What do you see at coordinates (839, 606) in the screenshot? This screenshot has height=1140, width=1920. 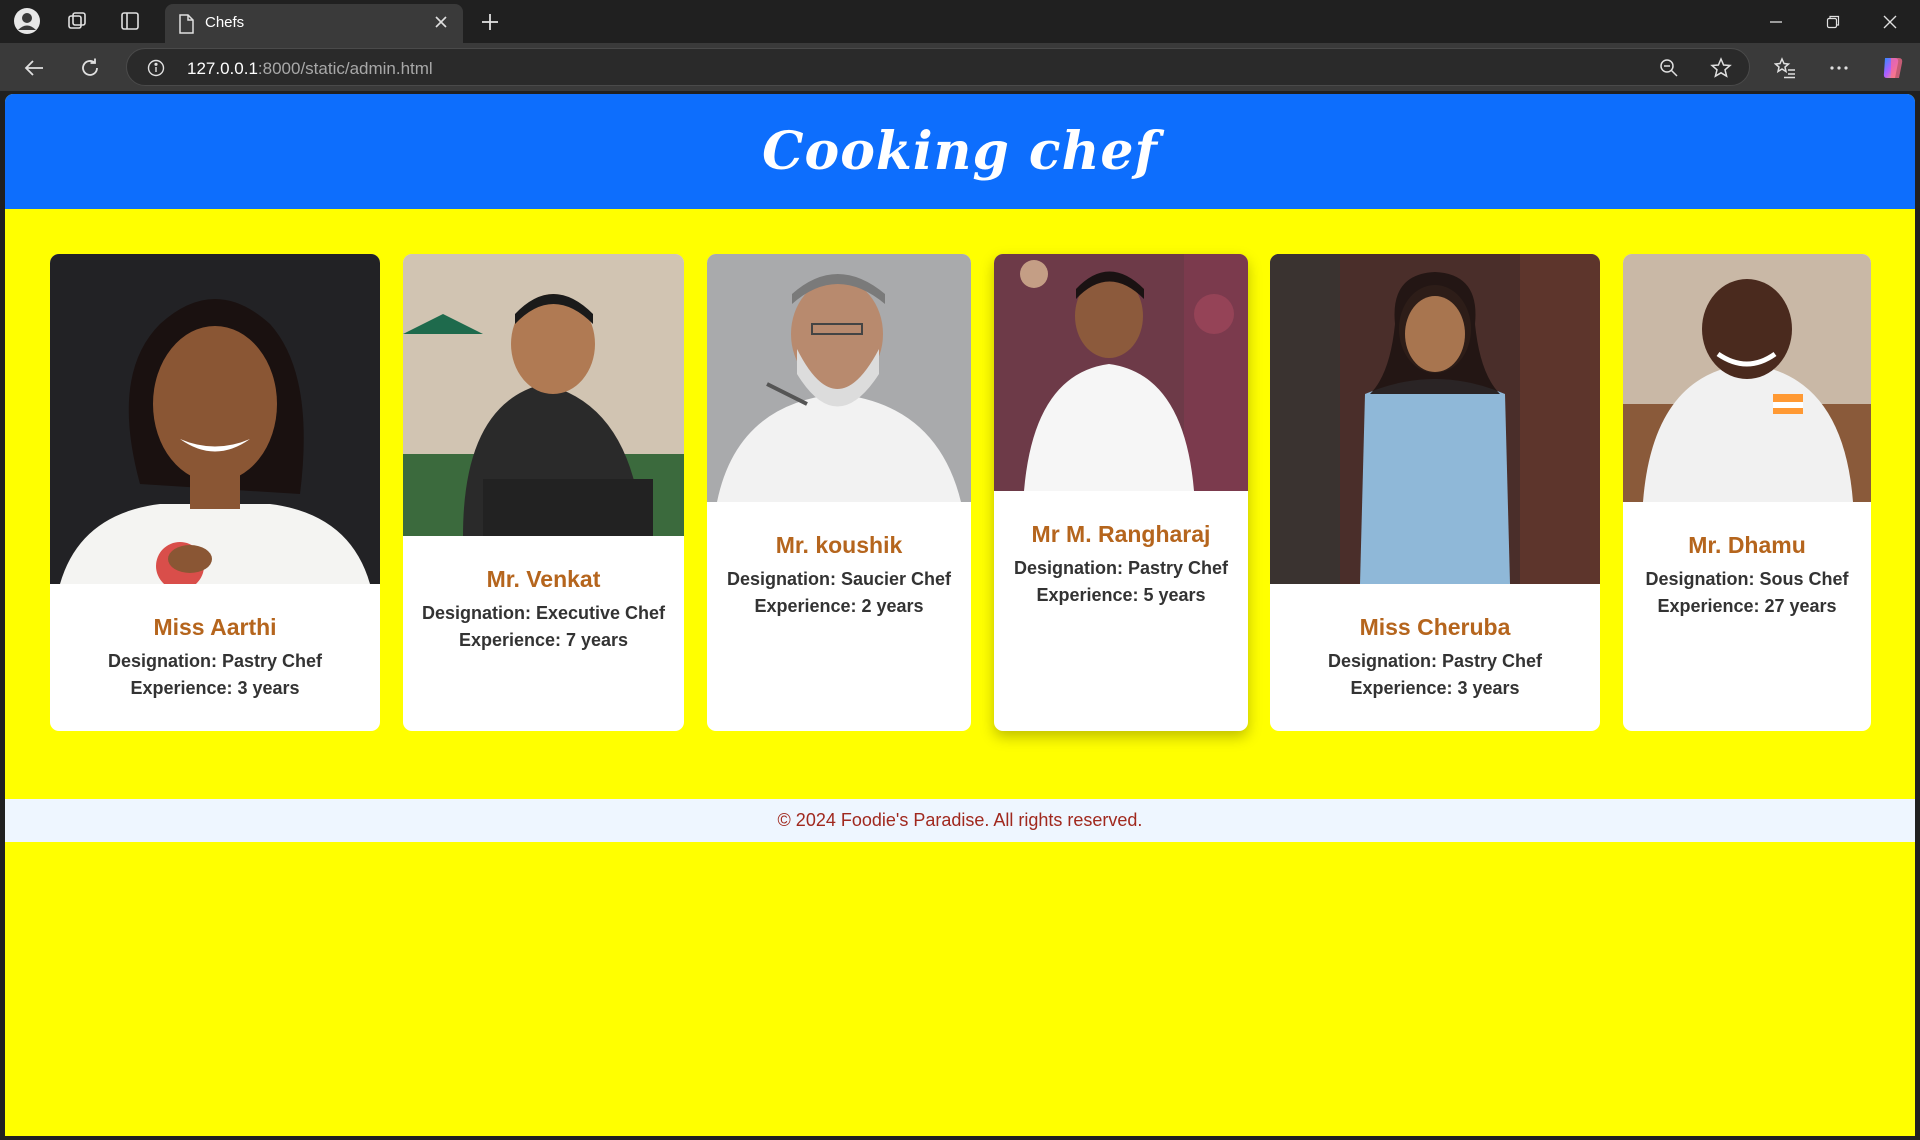 I see `chef-experience: Experience: 2 years` at bounding box center [839, 606].